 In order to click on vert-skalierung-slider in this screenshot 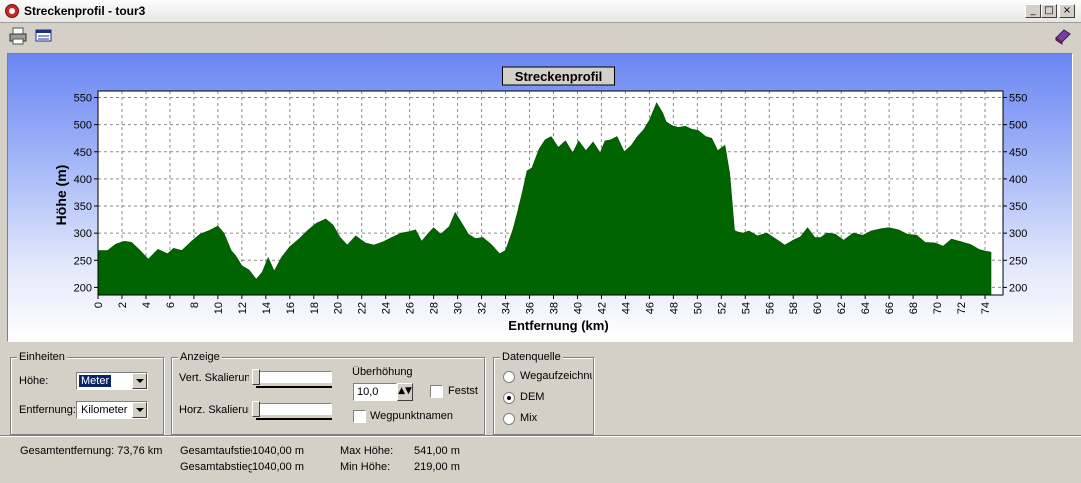, I will do `click(291, 378)`.